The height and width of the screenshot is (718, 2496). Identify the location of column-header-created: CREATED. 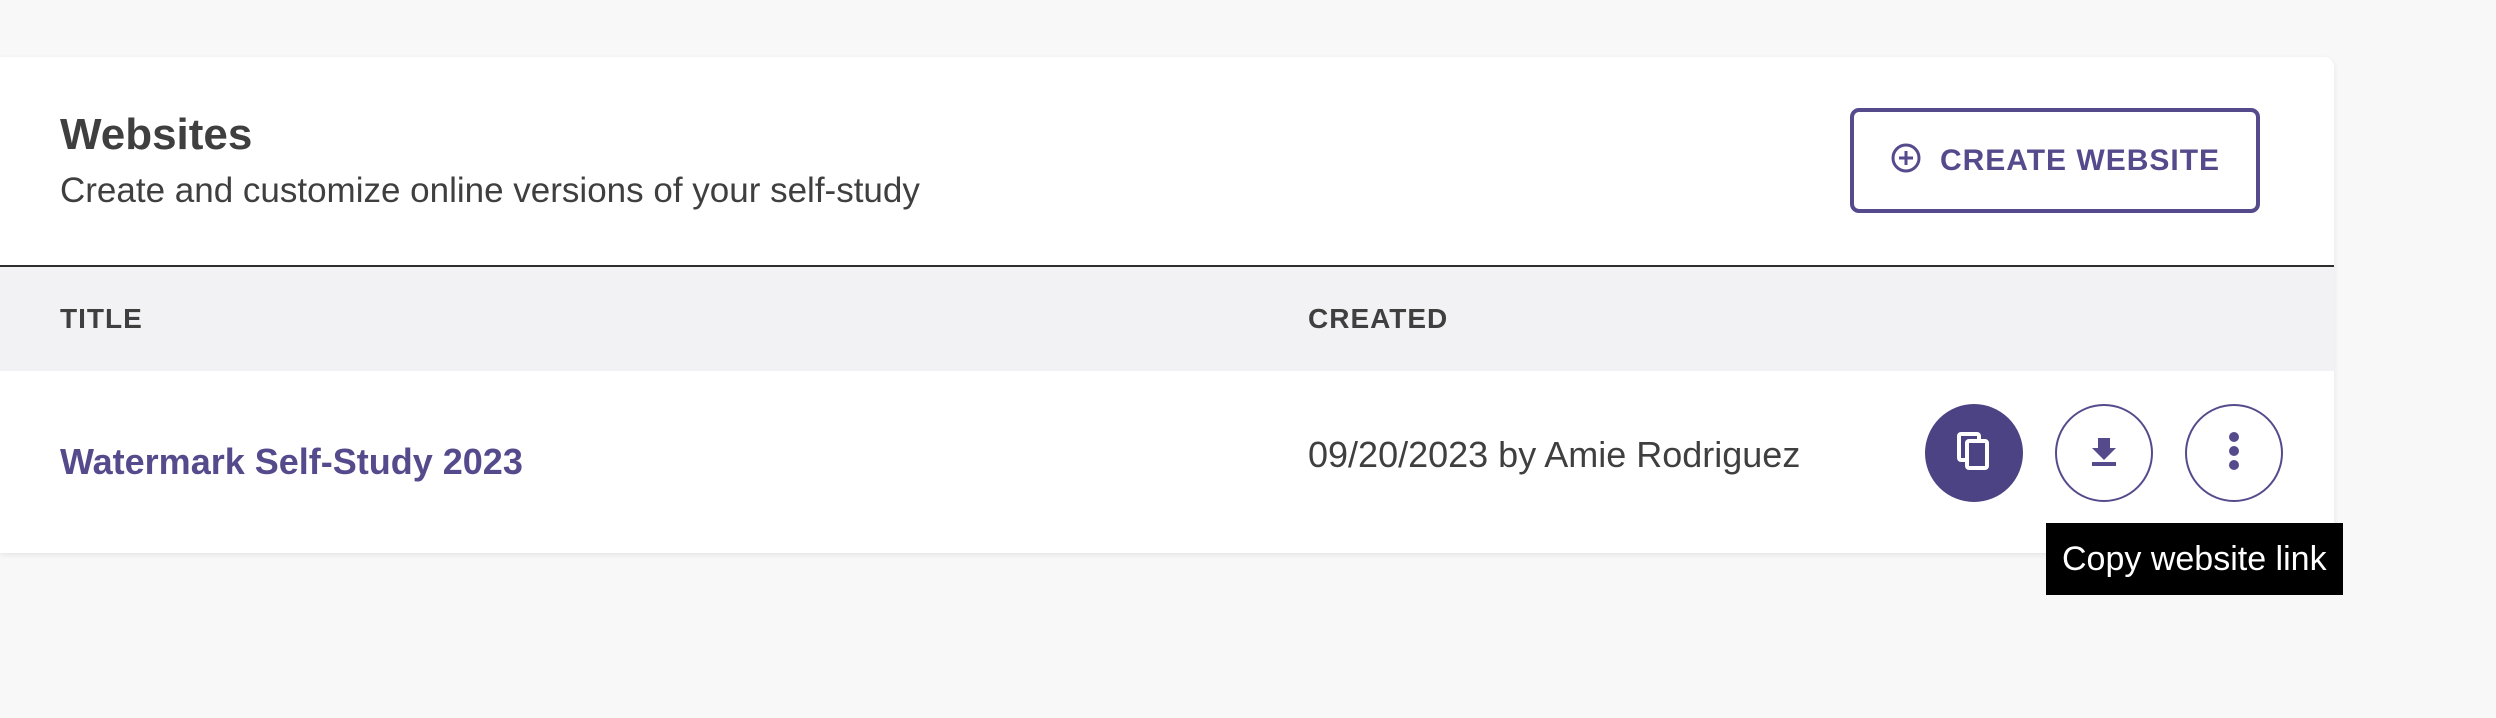
(1378, 318).